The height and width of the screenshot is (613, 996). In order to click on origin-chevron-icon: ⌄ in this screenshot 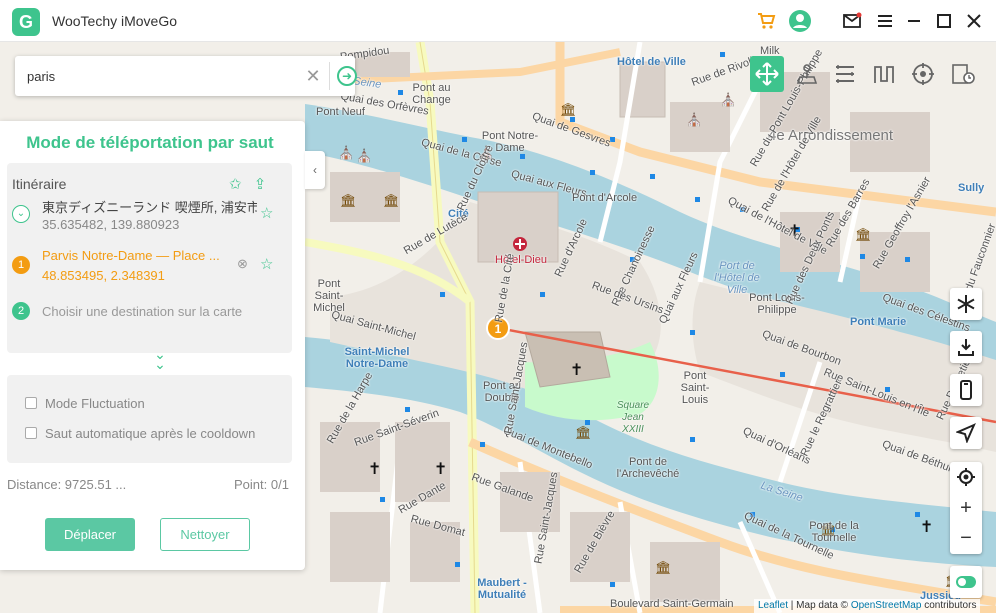, I will do `click(21, 214)`.